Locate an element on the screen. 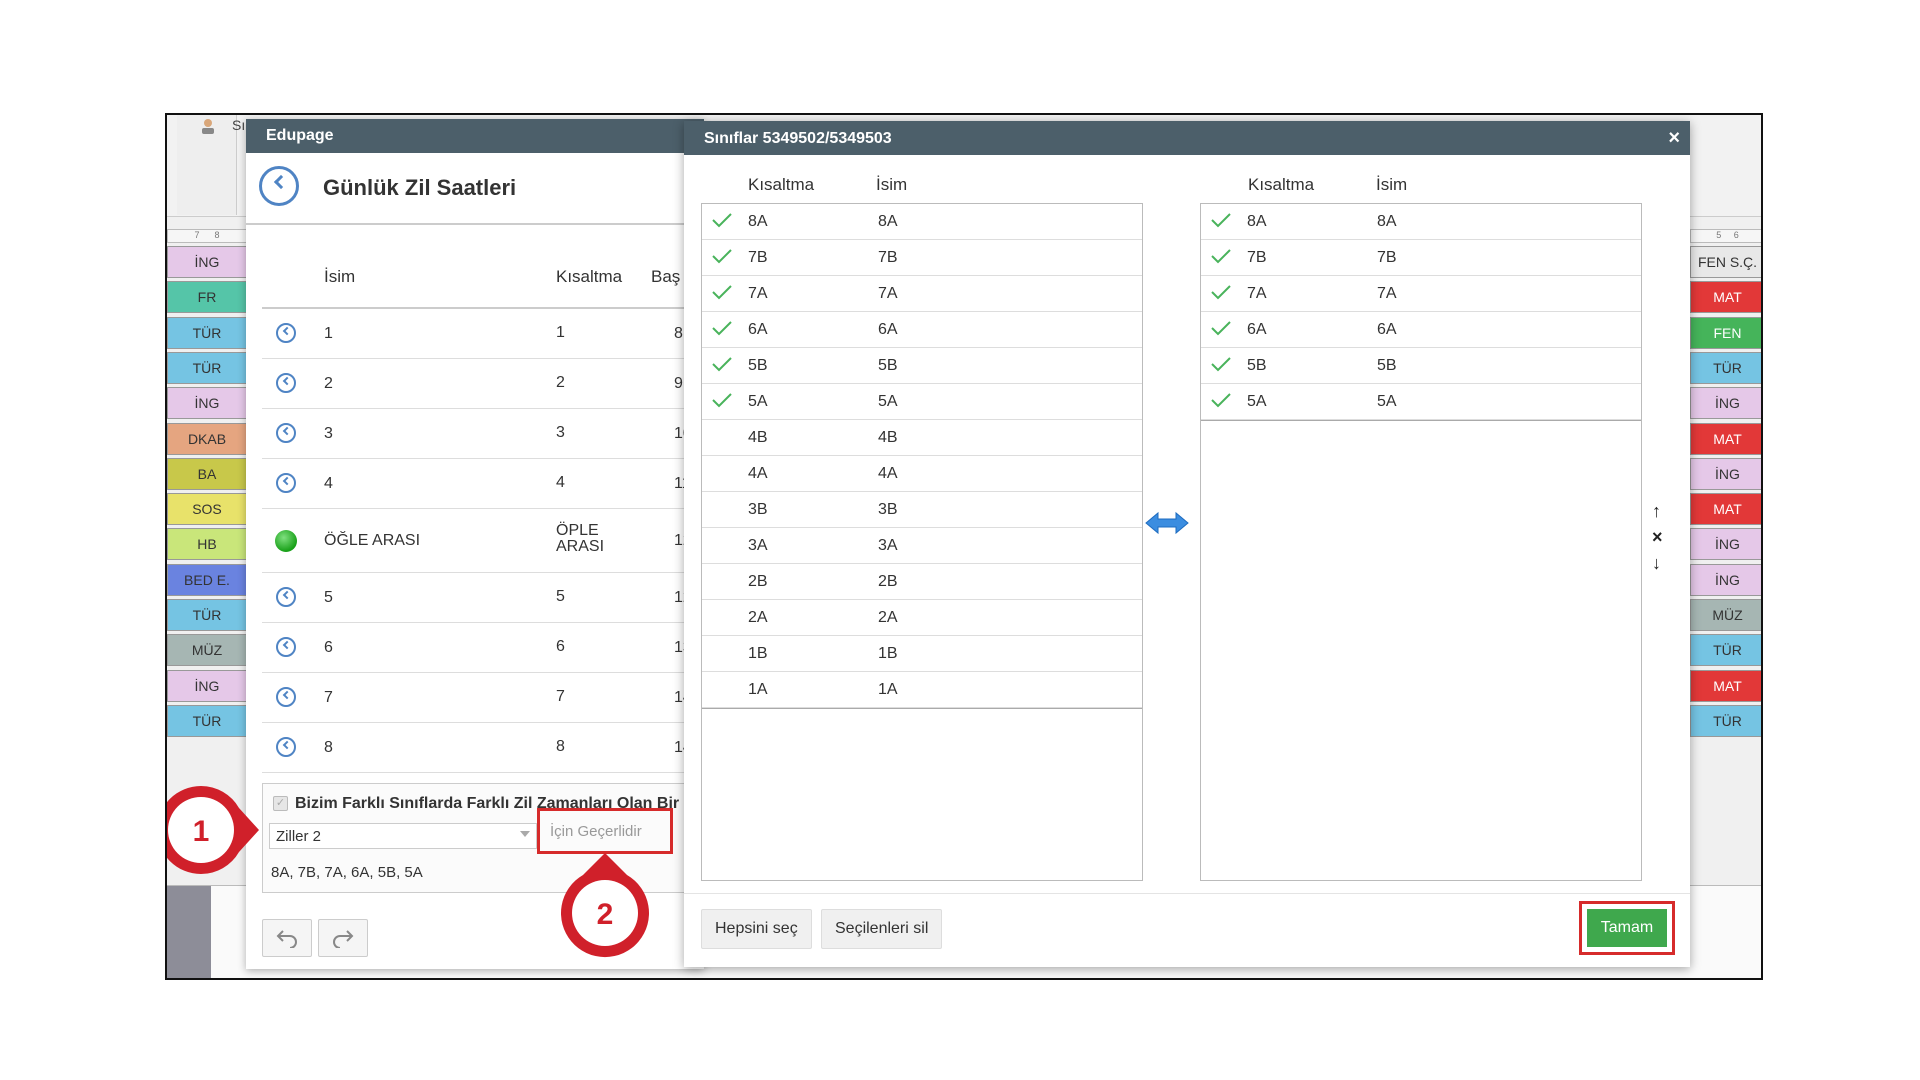 Image resolution: width=1920 pixels, height=1080 pixels. lesson-cell: FEN is located at coordinates (1725, 332).